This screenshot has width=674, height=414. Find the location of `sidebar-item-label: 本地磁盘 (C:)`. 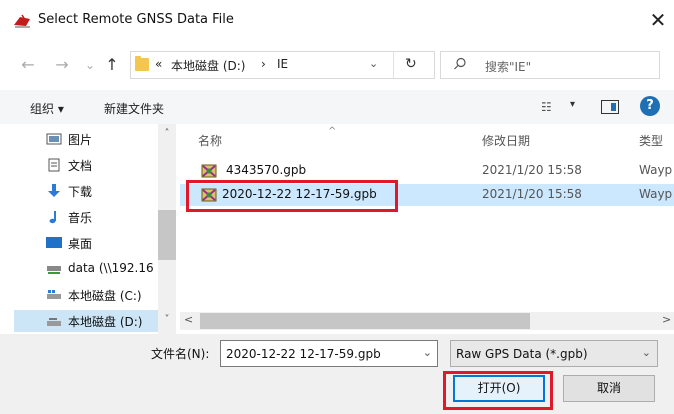

sidebar-item-label: 本地磁盘 (C:) is located at coordinates (105, 296).